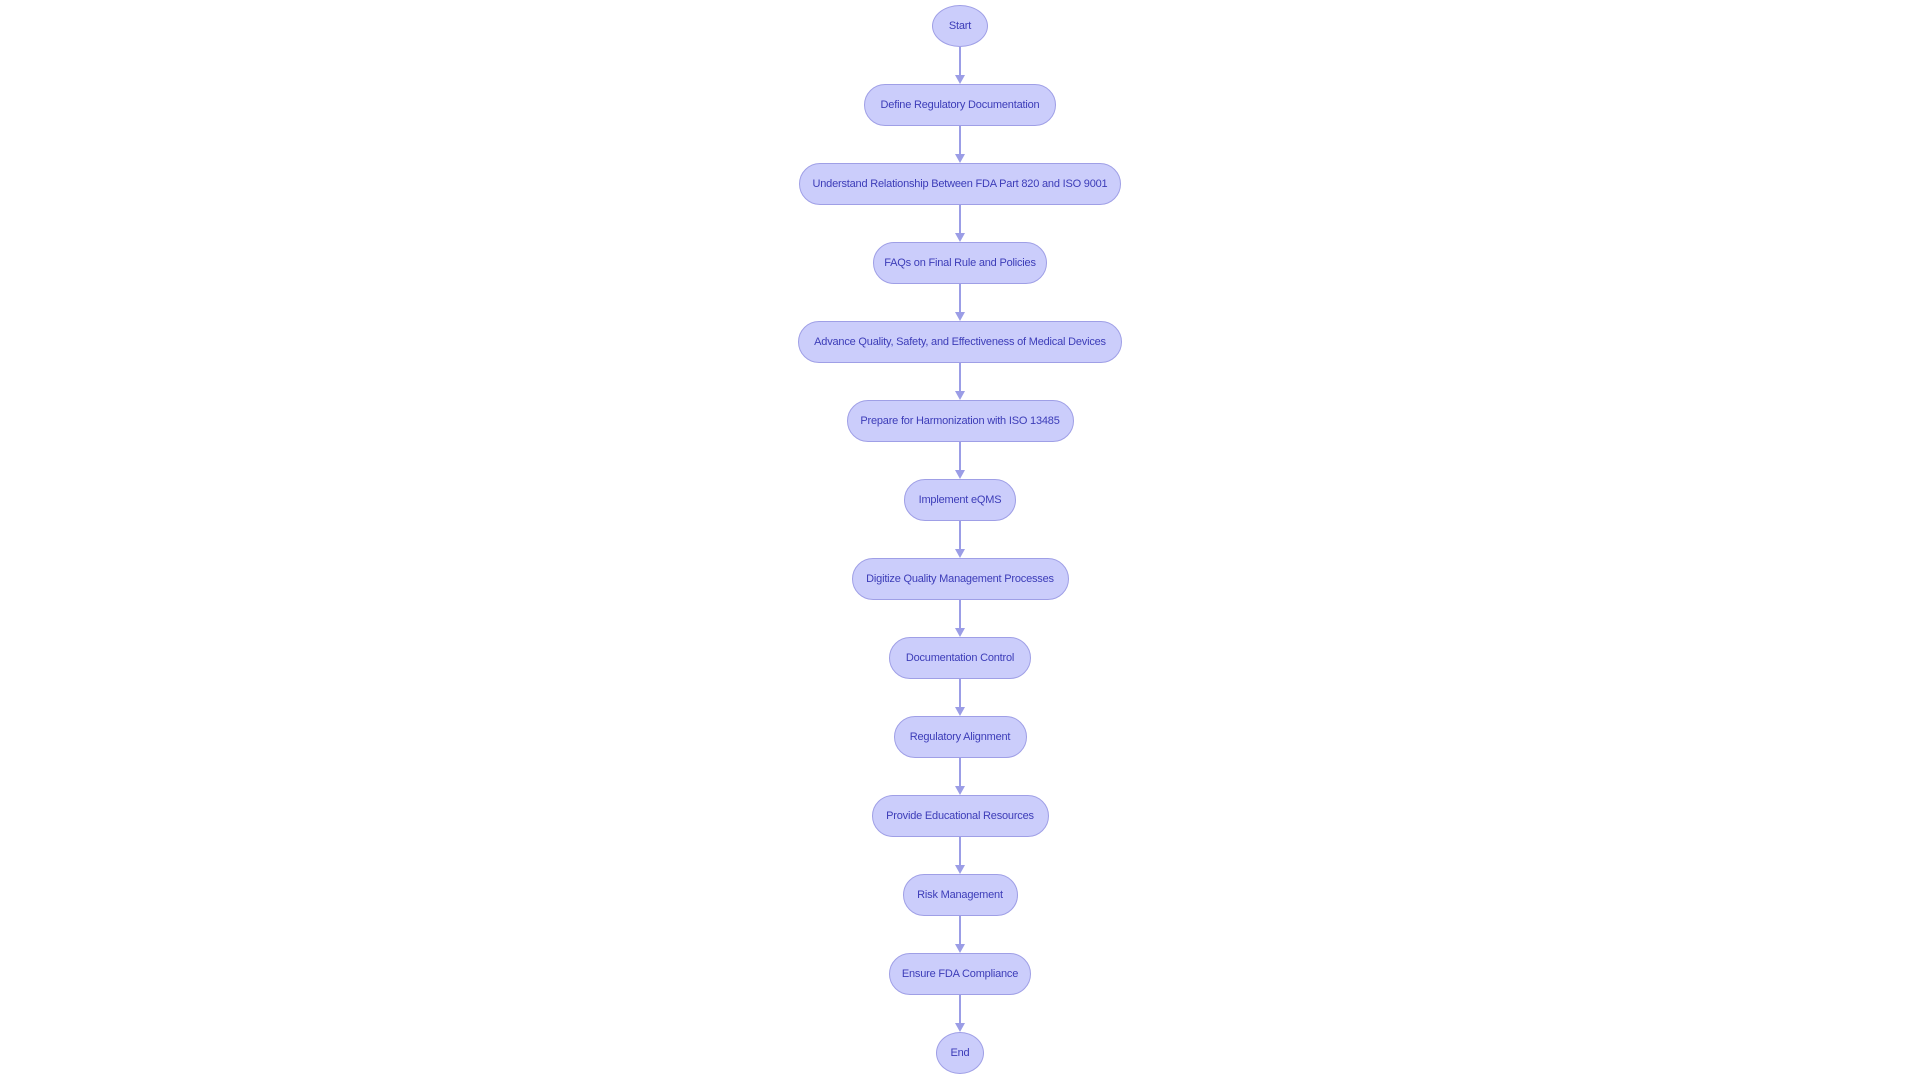 The width and height of the screenshot is (1920, 1080). What do you see at coordinates (960, 421) in the screenshot?
I see `node-prepare: Prepare for Harmonization with ISO 13485` at bounding box center [960, 421].